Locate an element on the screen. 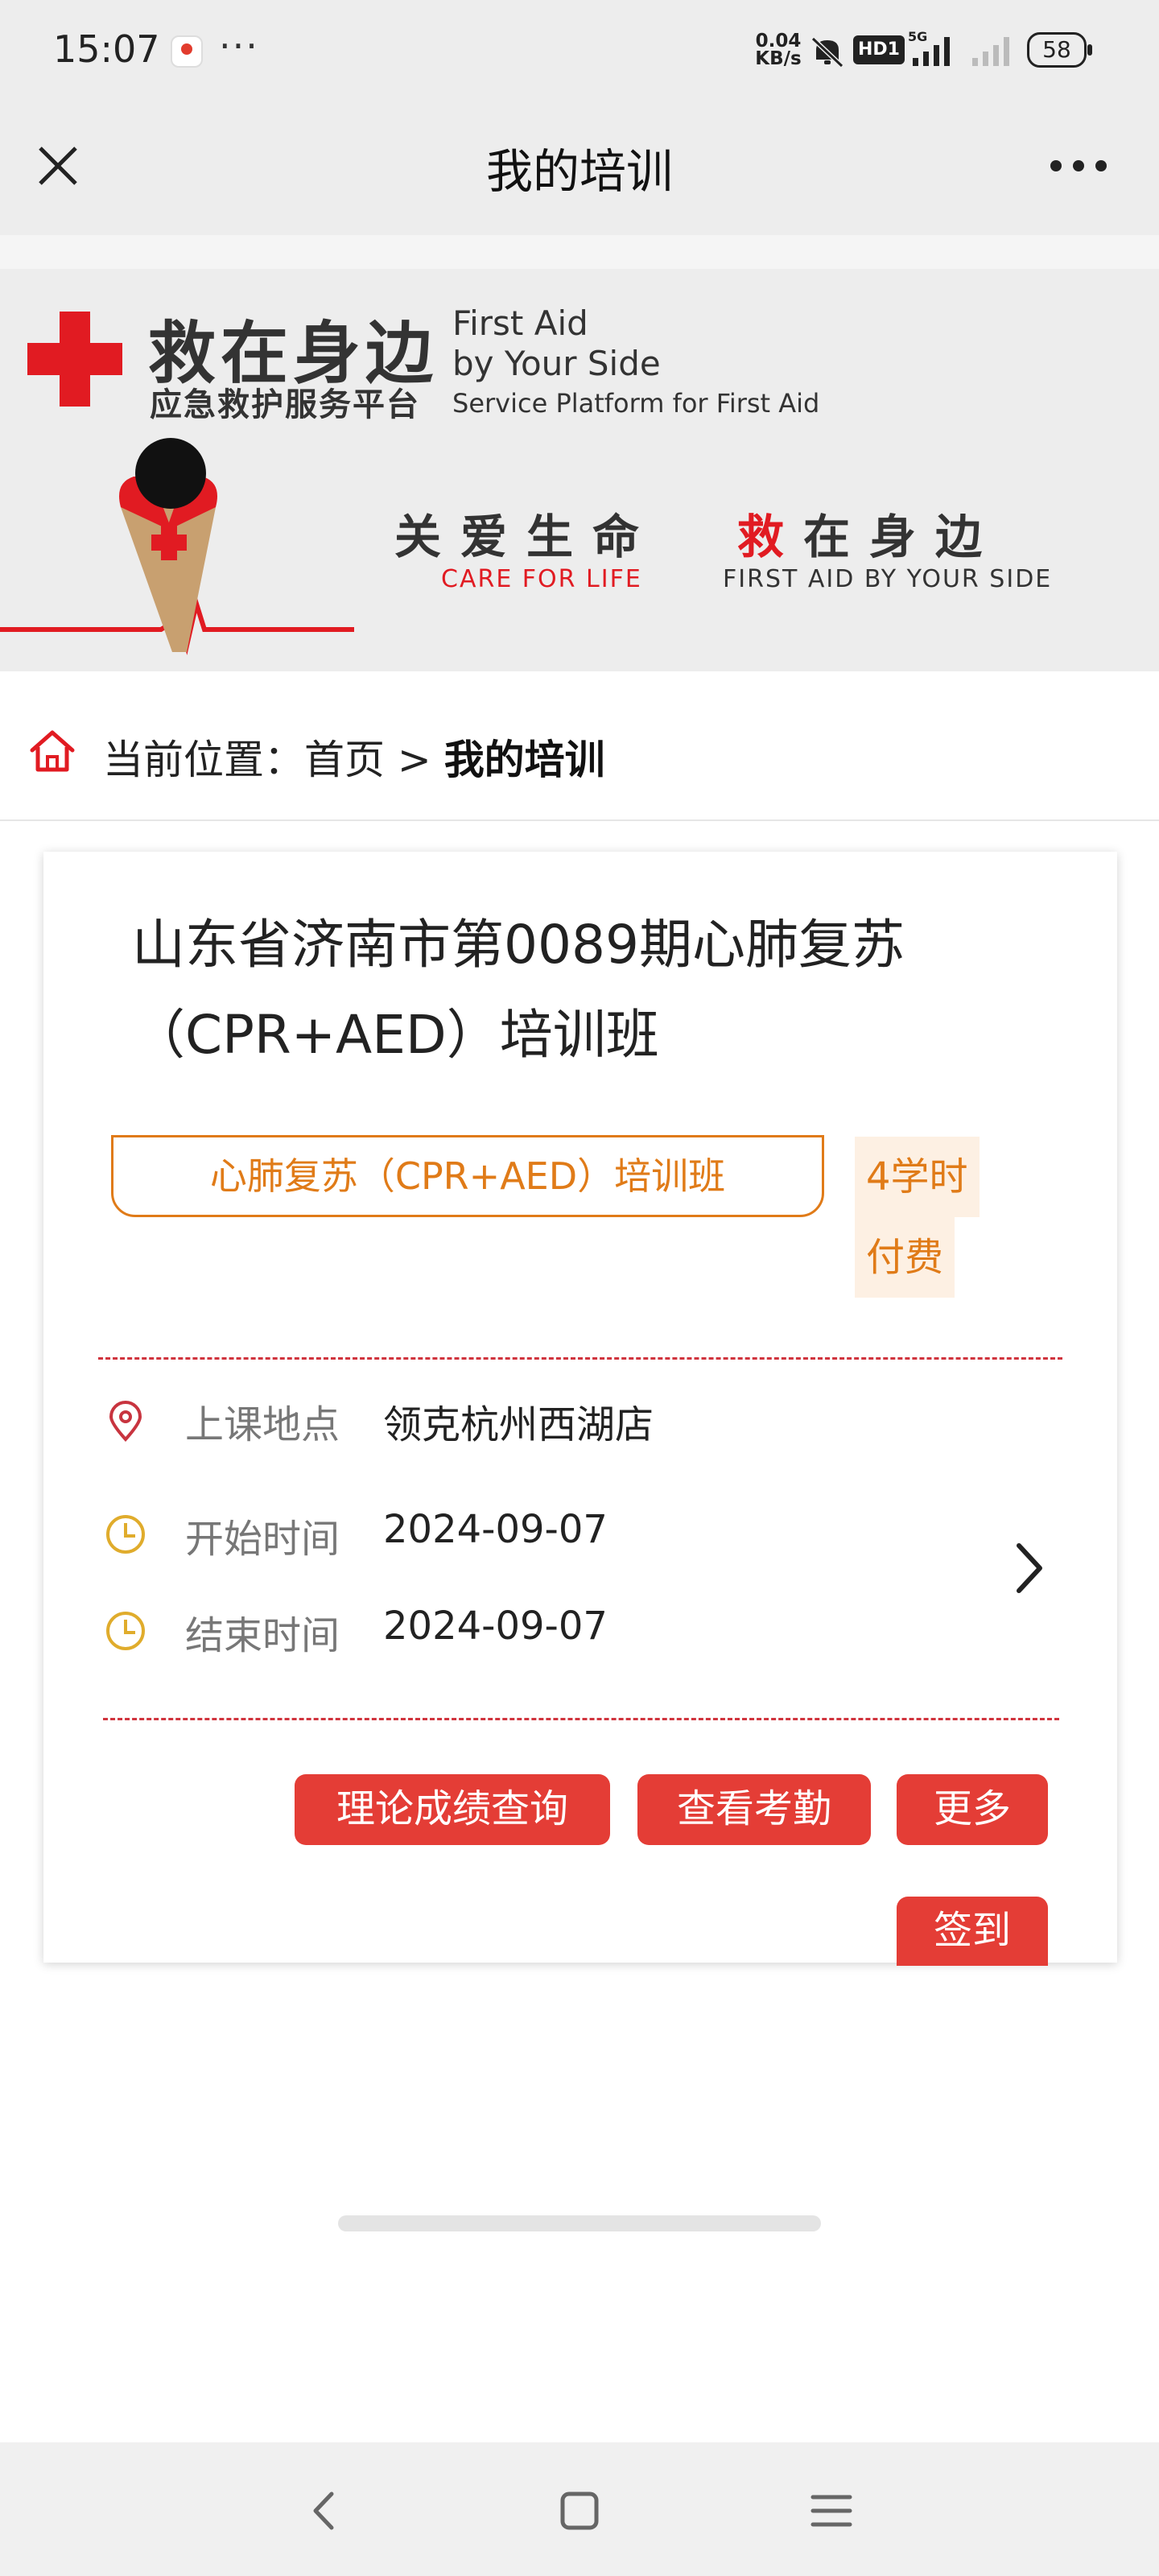  app-notification-icon is located at coordinates (187, 51).